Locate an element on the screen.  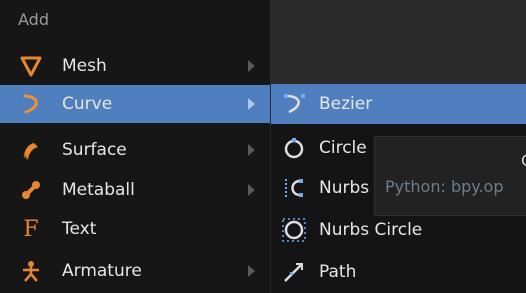
menu-item-label: Surface is located at coordinates (94, 150).